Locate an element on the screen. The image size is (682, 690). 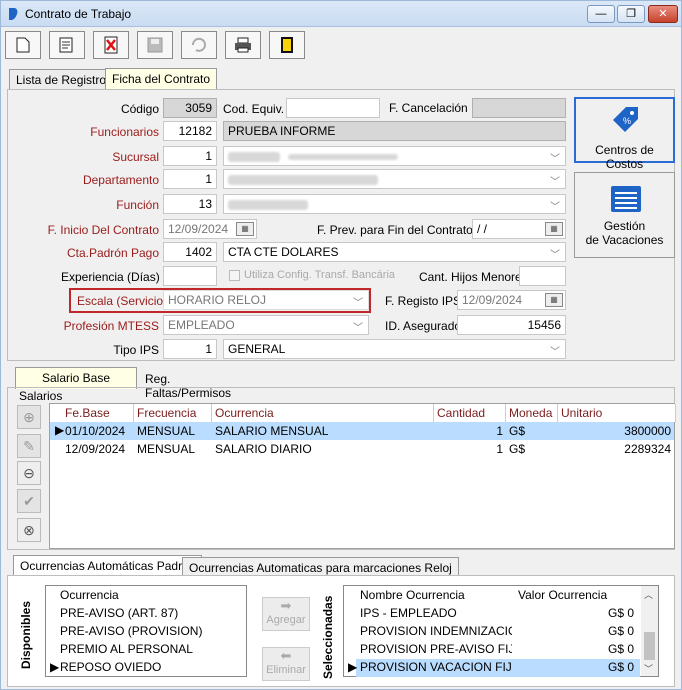
sucursal-id-field: 1 is located at coordinates (190, 156).